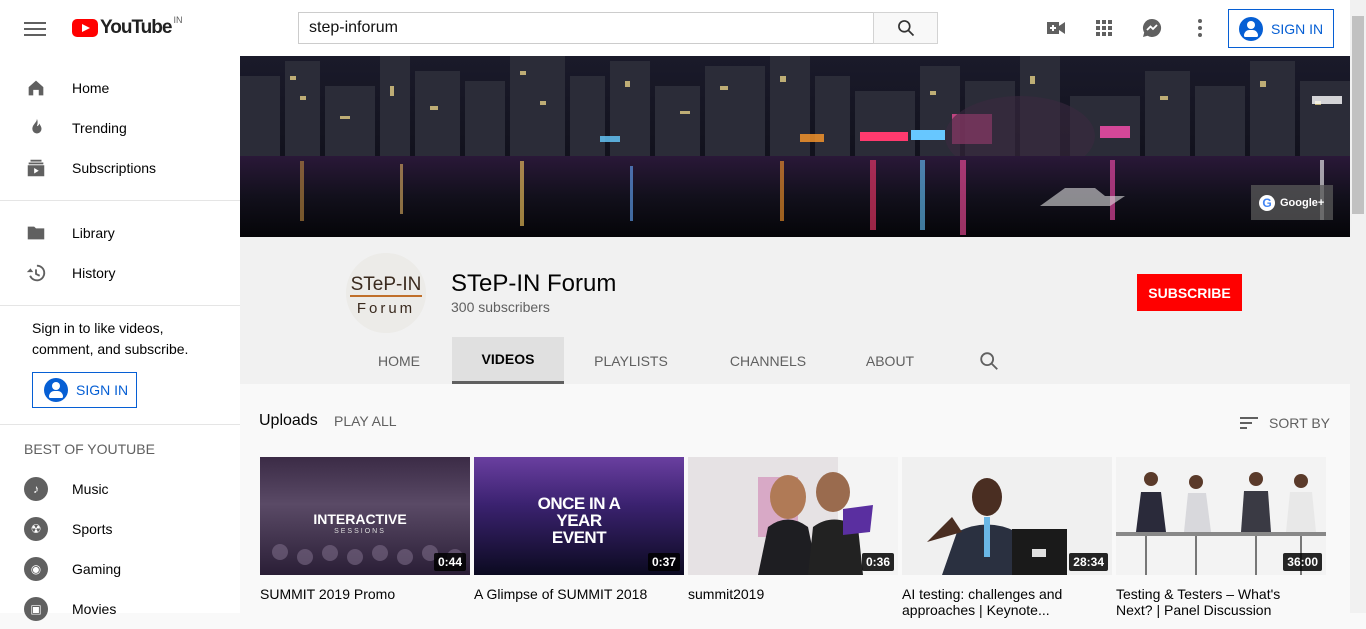 The width and height of the screenshot is (1366, 629). I want to click on video-thumbnail: 36:00, so click(1221, 516).